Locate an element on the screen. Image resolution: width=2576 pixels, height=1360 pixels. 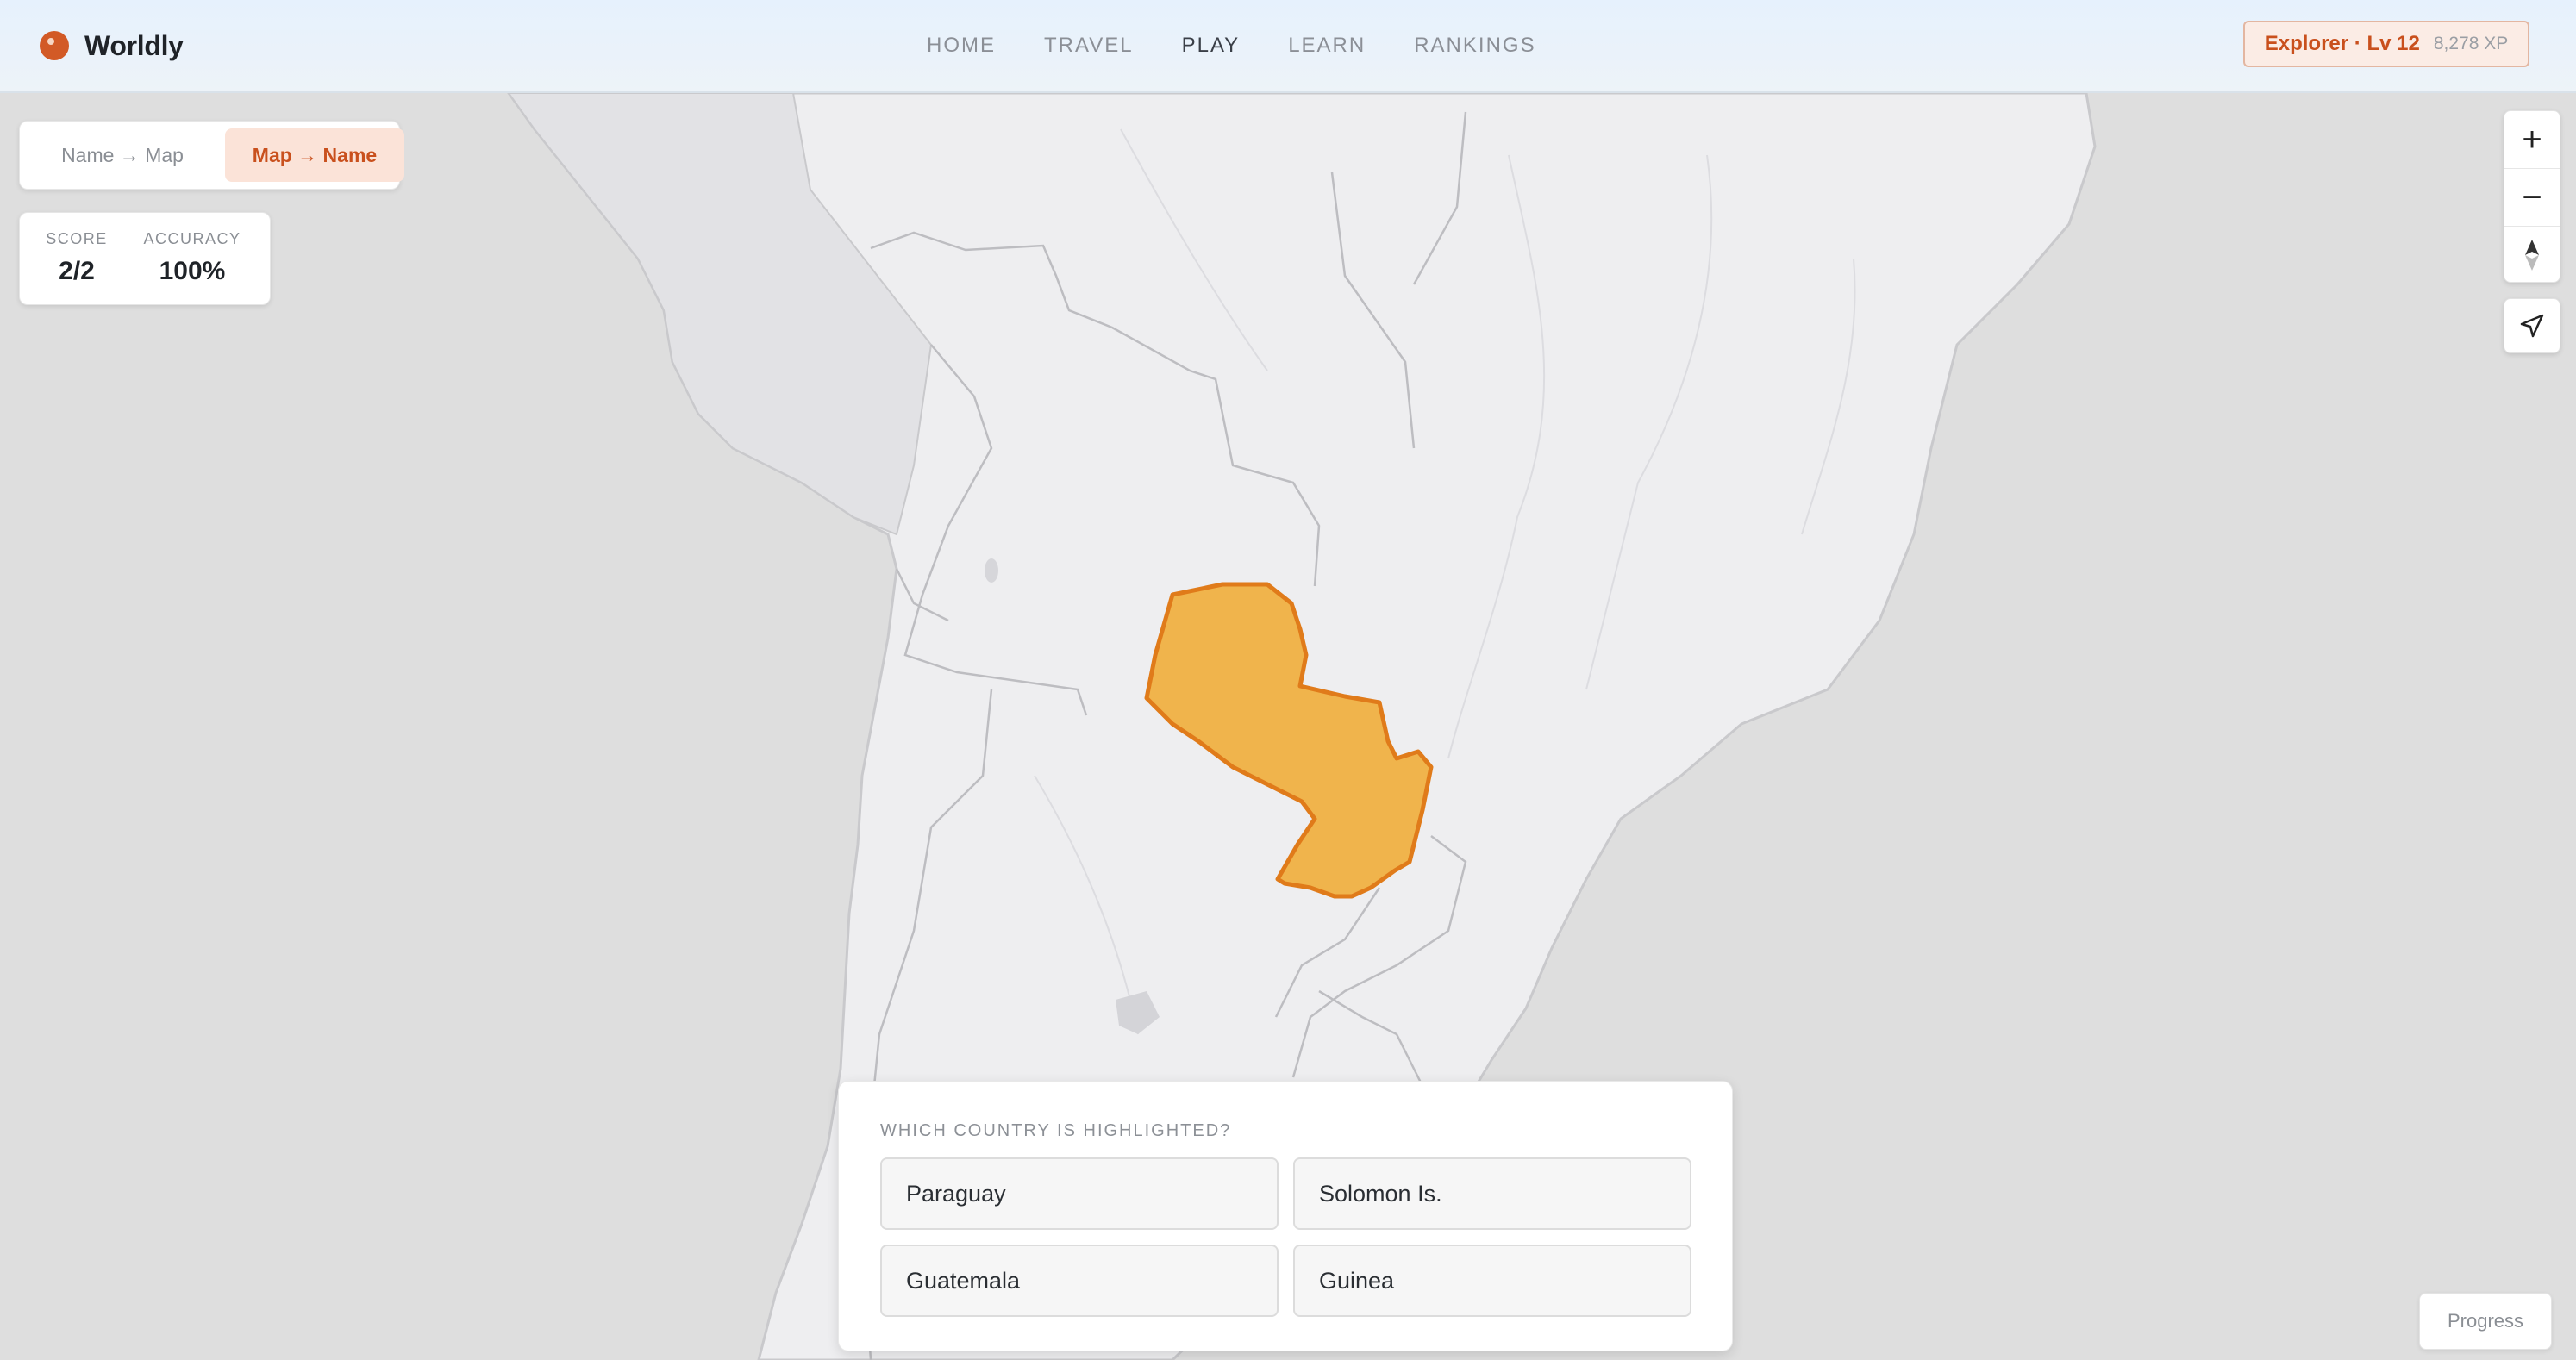
question-prompt: WHICH COUNTRY IS HIGHLIGHTED? is located at coordinates (1056, 1130).